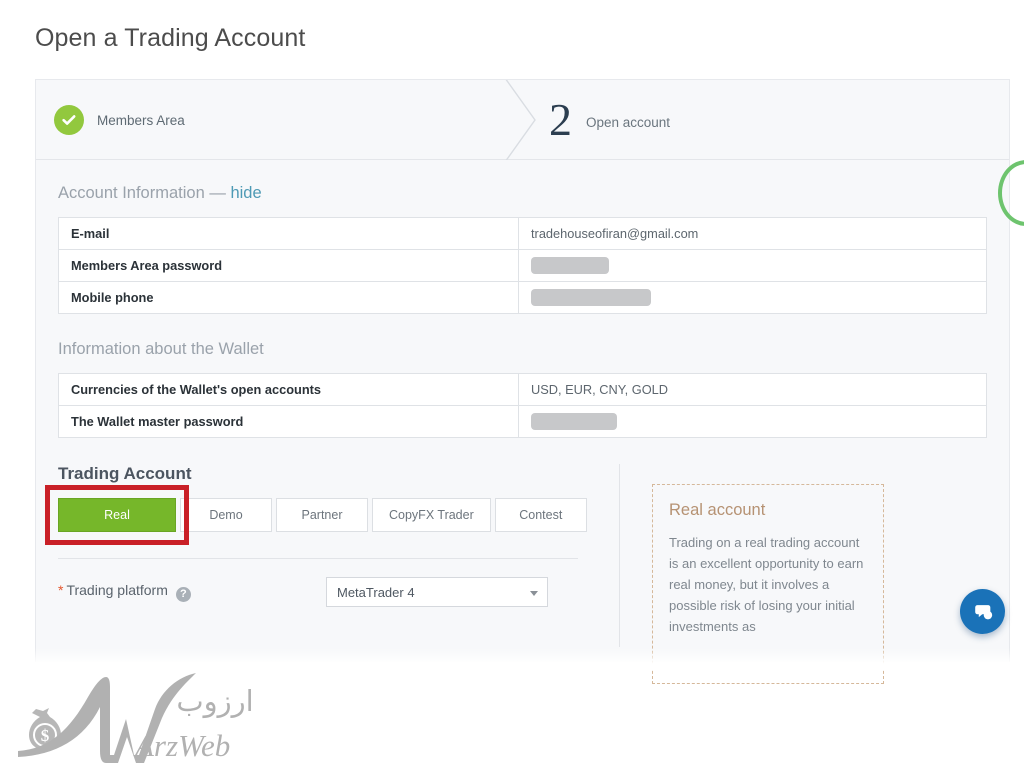 The height and width of the screenshot is (772, 1024). Describe the element at coordinates (522, 193) in the screenshot. I see `account-information-heading: Account Information — hide` at that location.